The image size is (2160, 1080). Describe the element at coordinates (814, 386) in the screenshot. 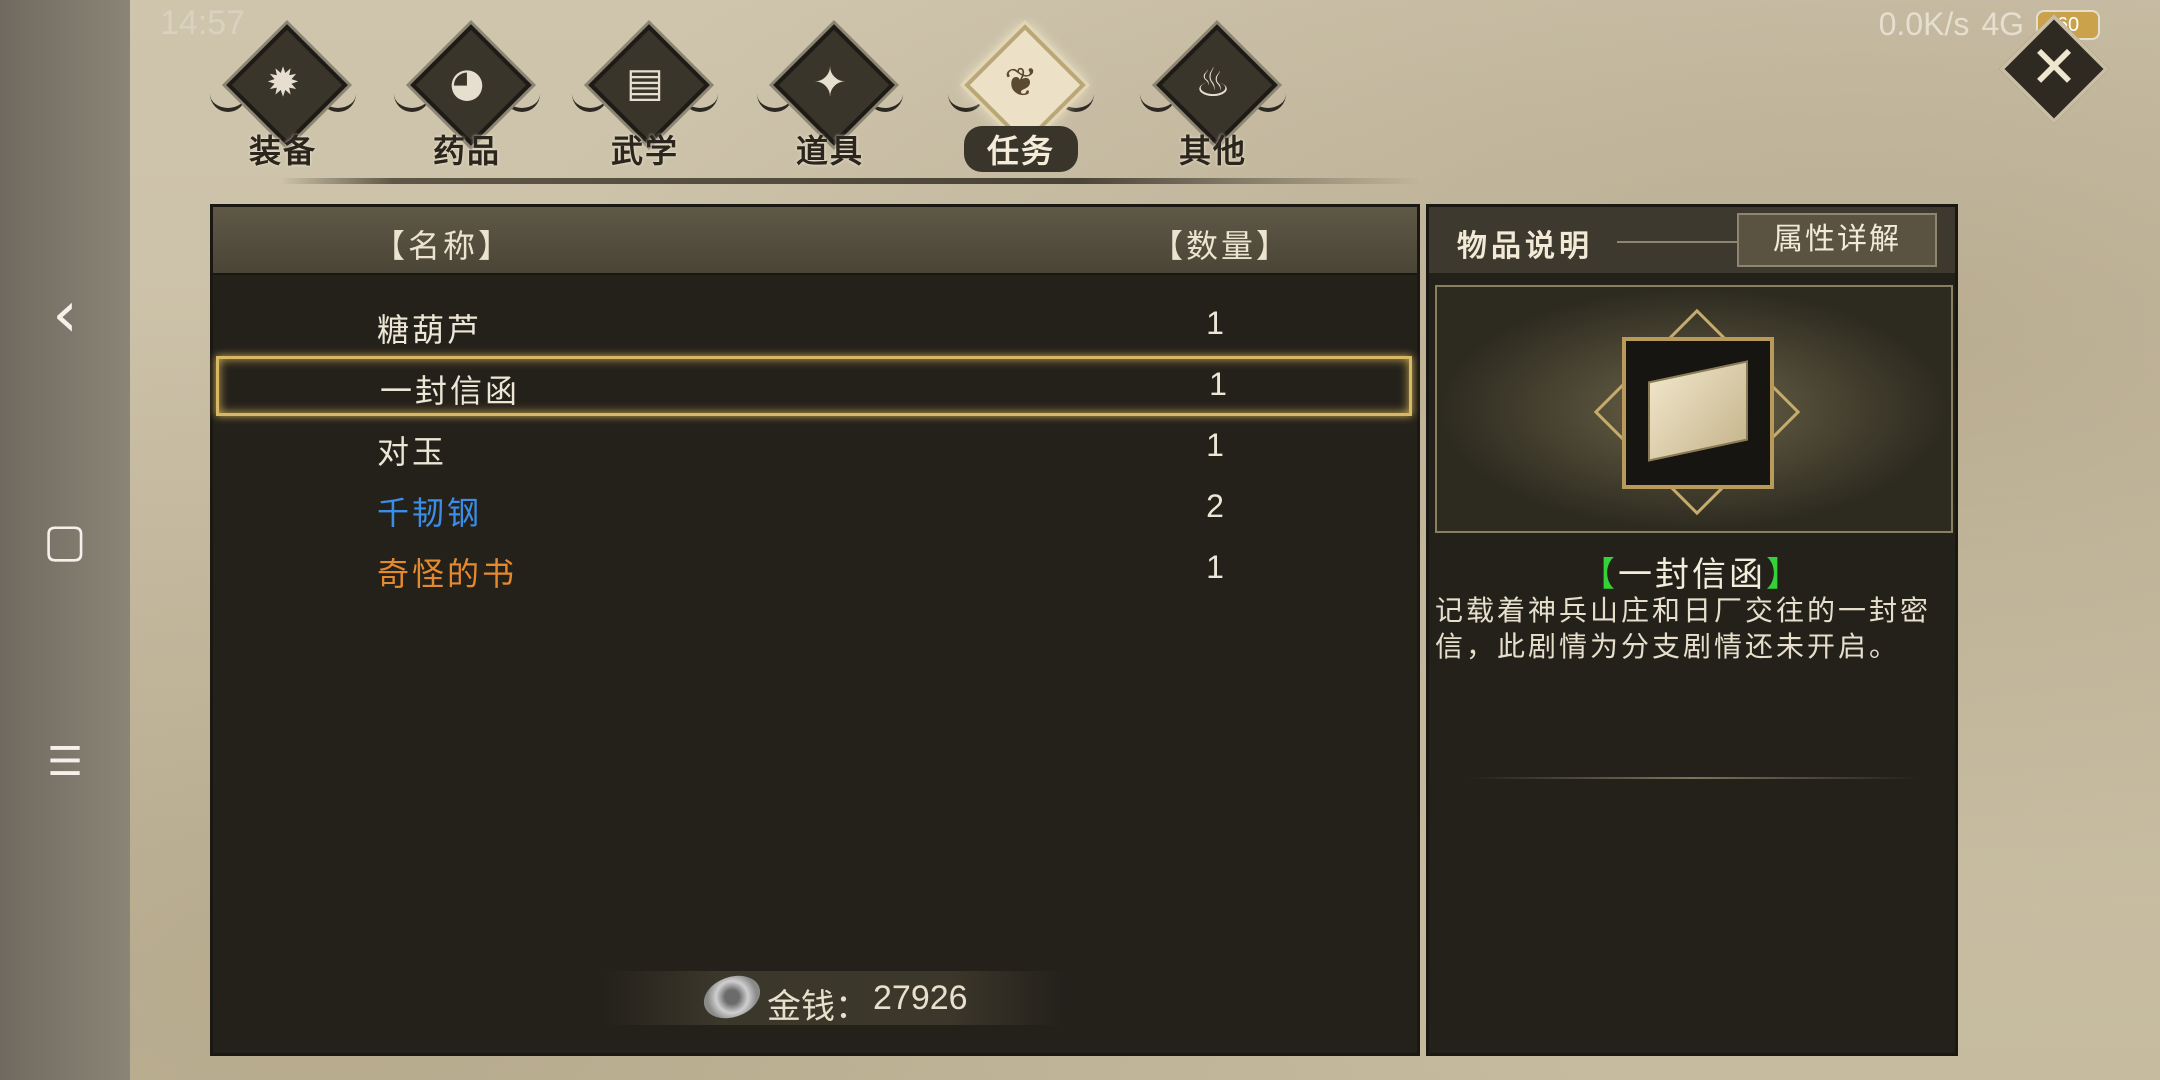

I see `list-item-selected: 一封信函 1` at that location.